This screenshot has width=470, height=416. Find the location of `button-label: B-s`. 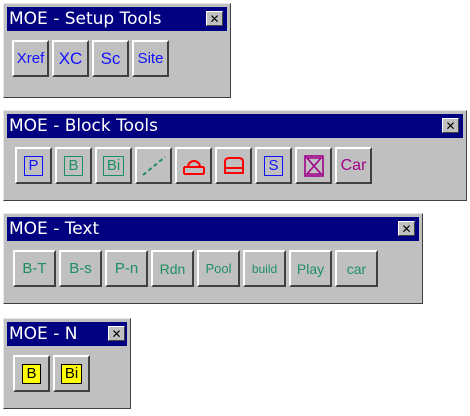

button-label: B-s is located at coordinates (80, 268).